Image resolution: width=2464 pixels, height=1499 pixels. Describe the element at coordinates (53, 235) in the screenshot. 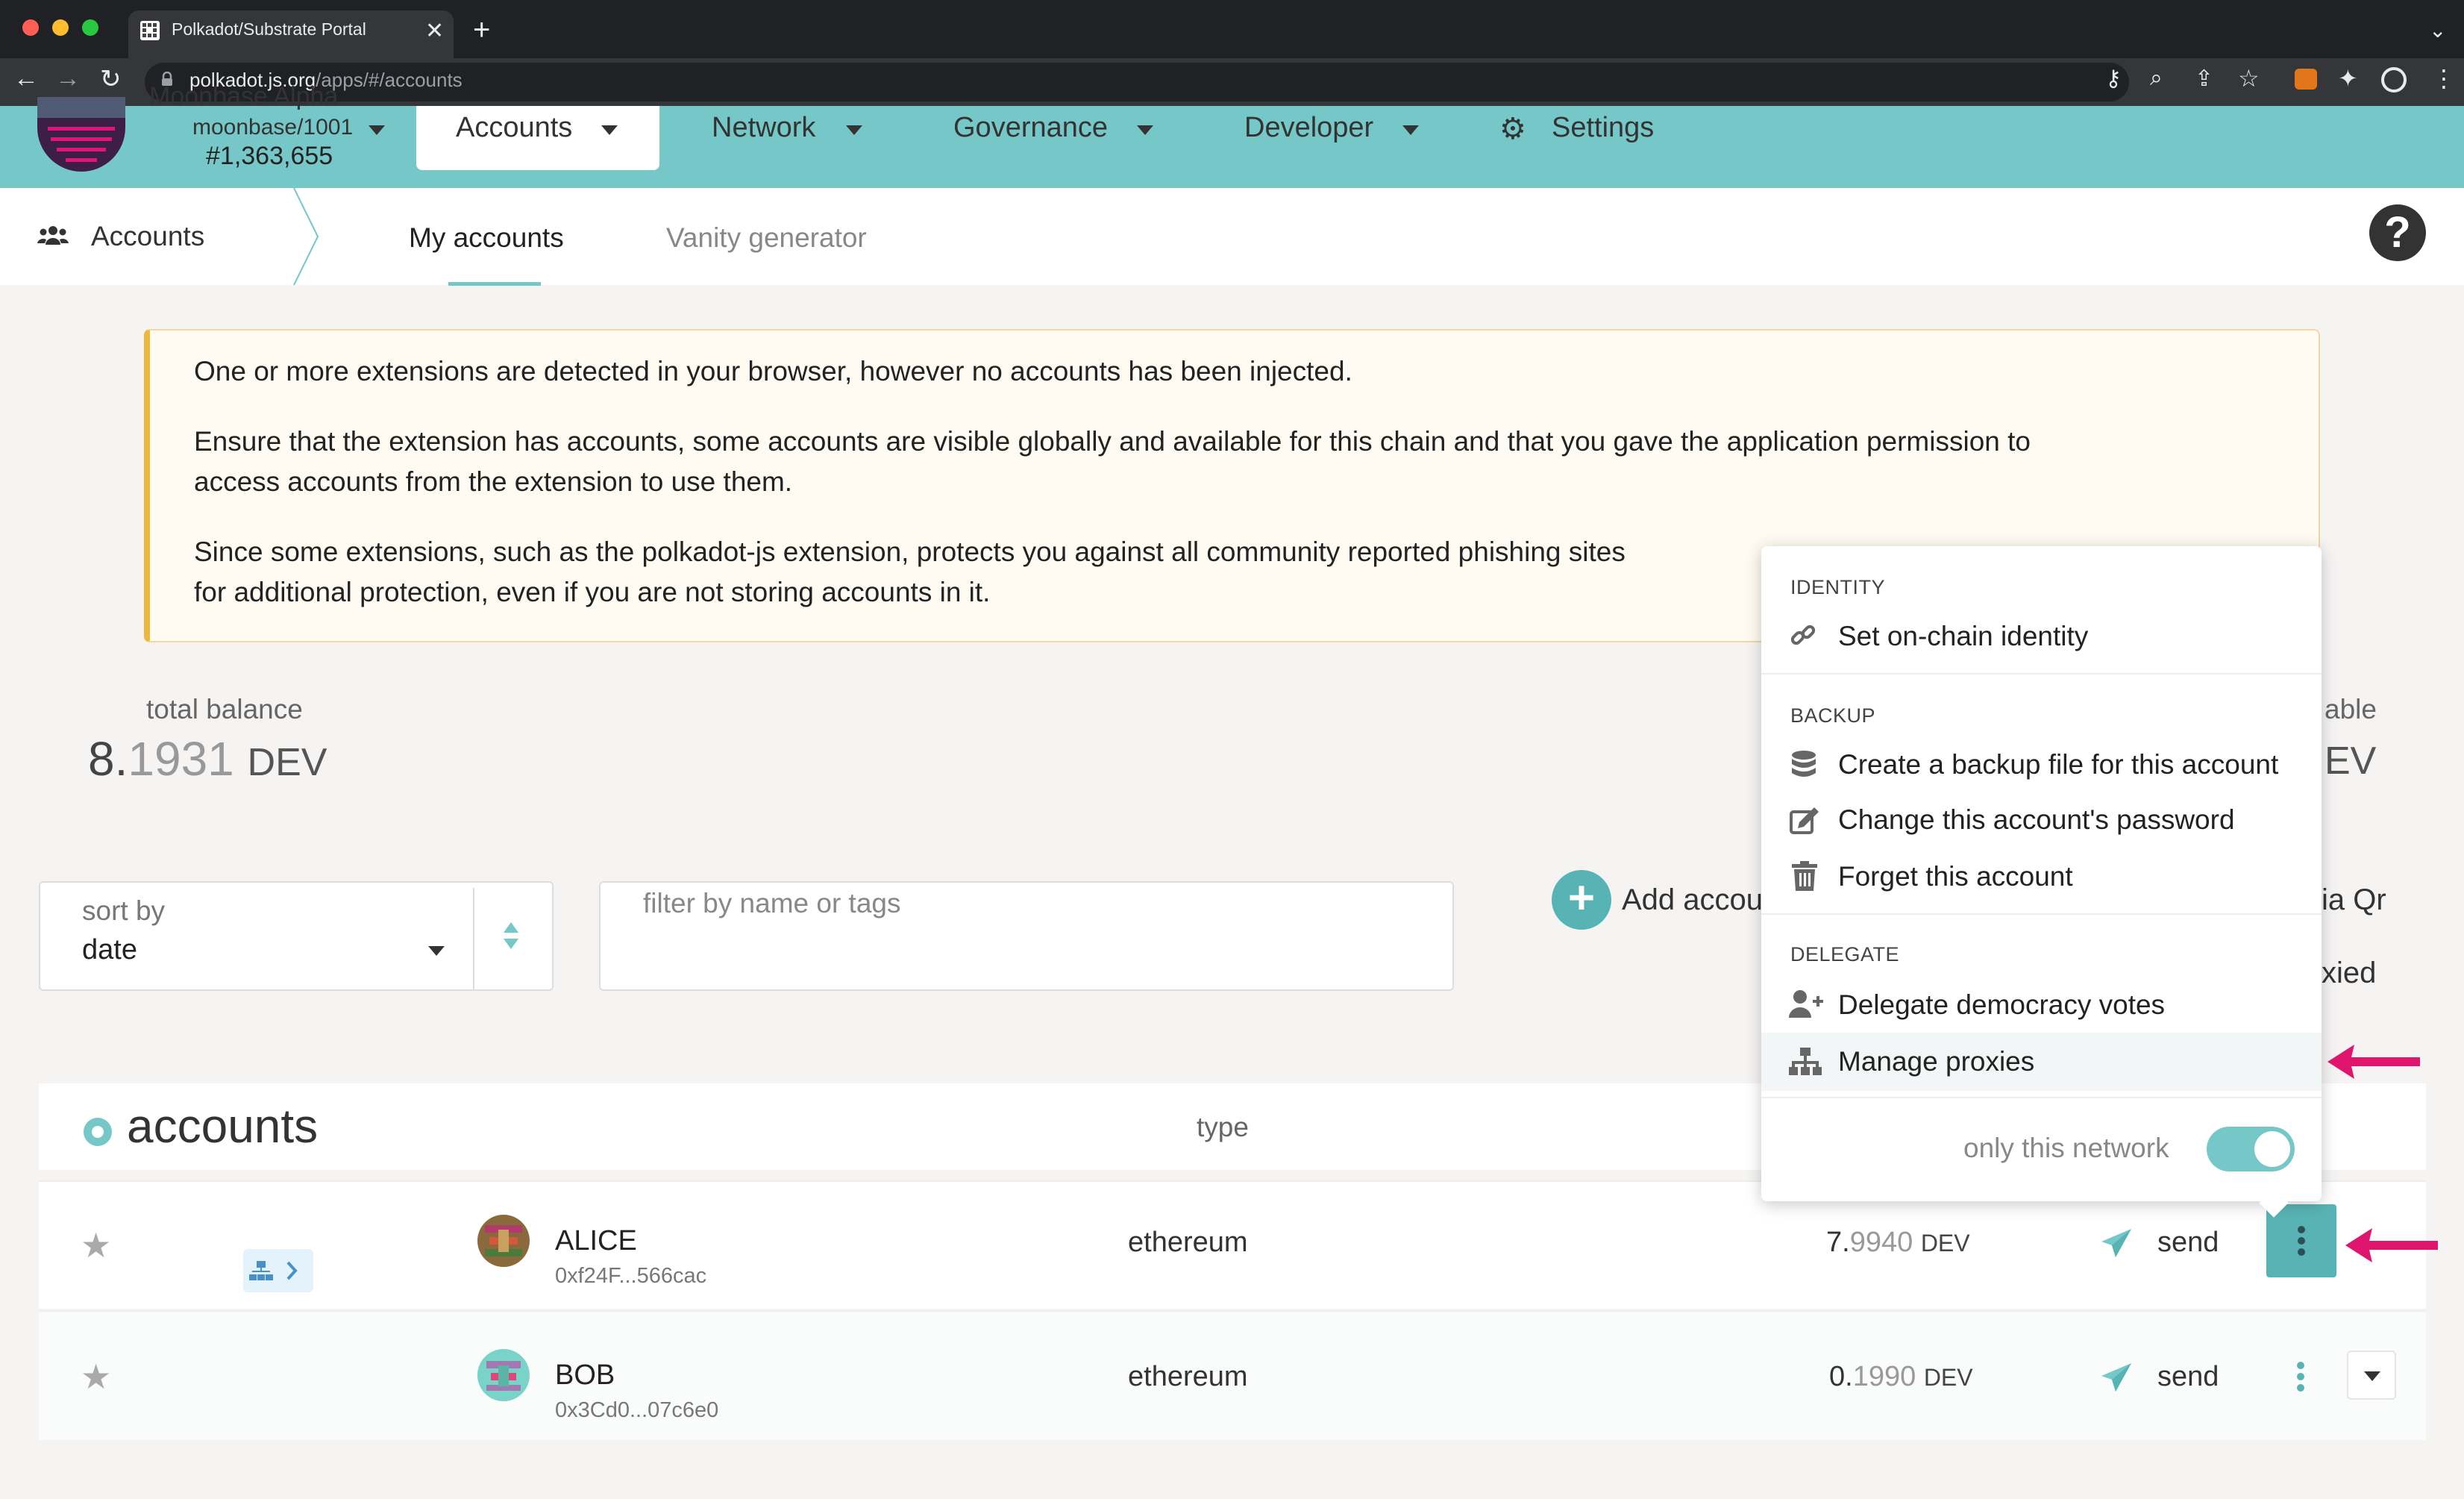

I see `users-icon` at that location.